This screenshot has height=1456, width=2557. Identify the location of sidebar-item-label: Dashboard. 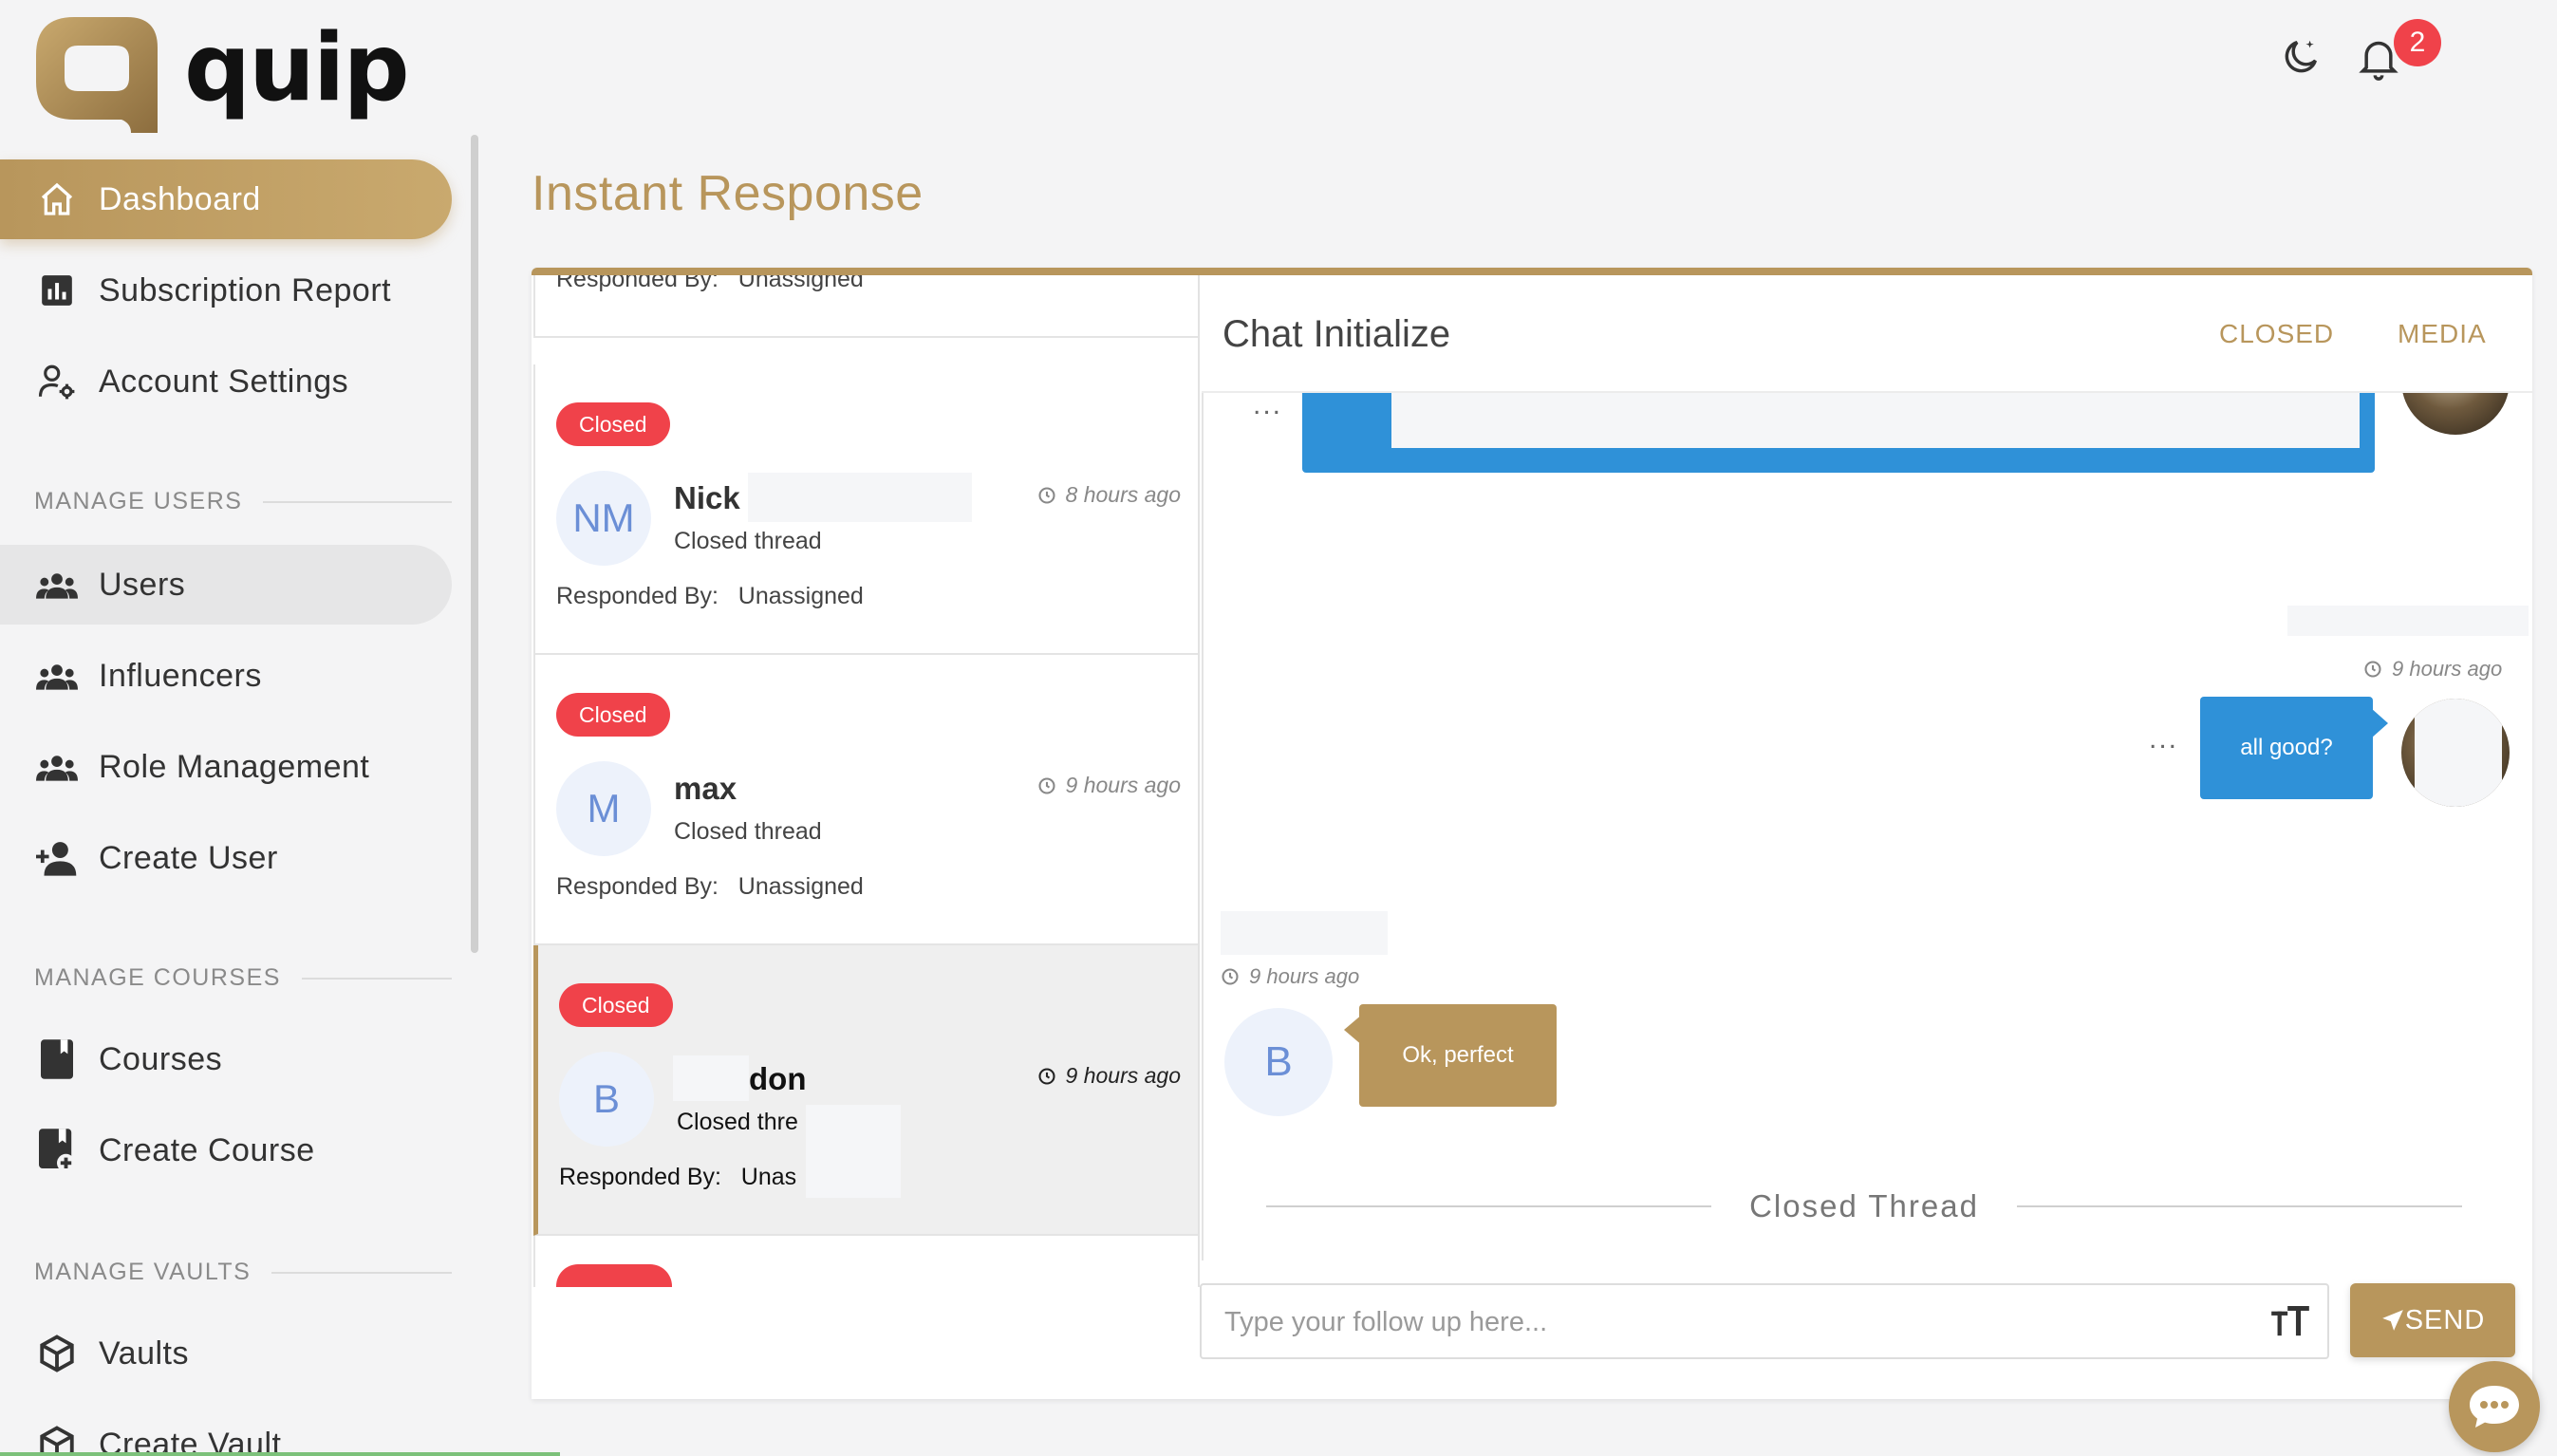
(180, 199).